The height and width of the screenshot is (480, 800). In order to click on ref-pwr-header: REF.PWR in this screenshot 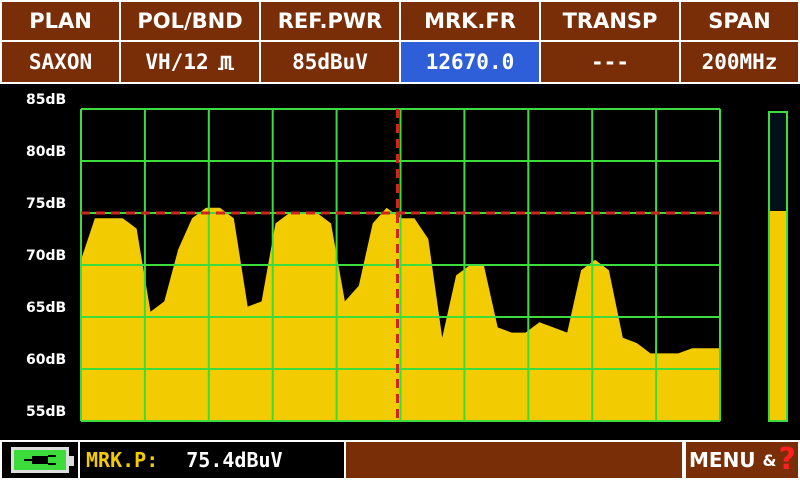, I will do `click(330, 21)`.